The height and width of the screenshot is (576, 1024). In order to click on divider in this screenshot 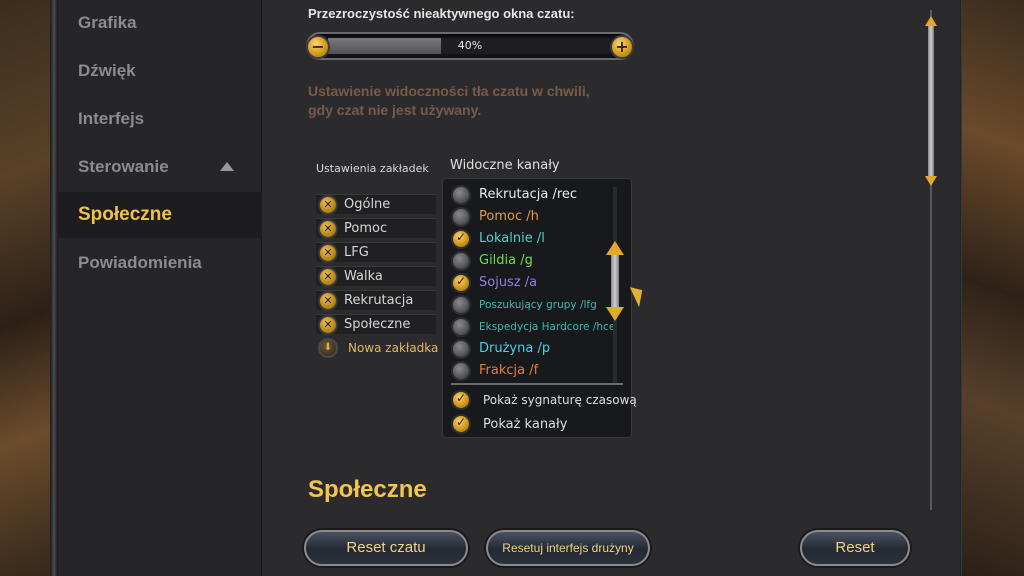, I will do `click(537, 384)`.